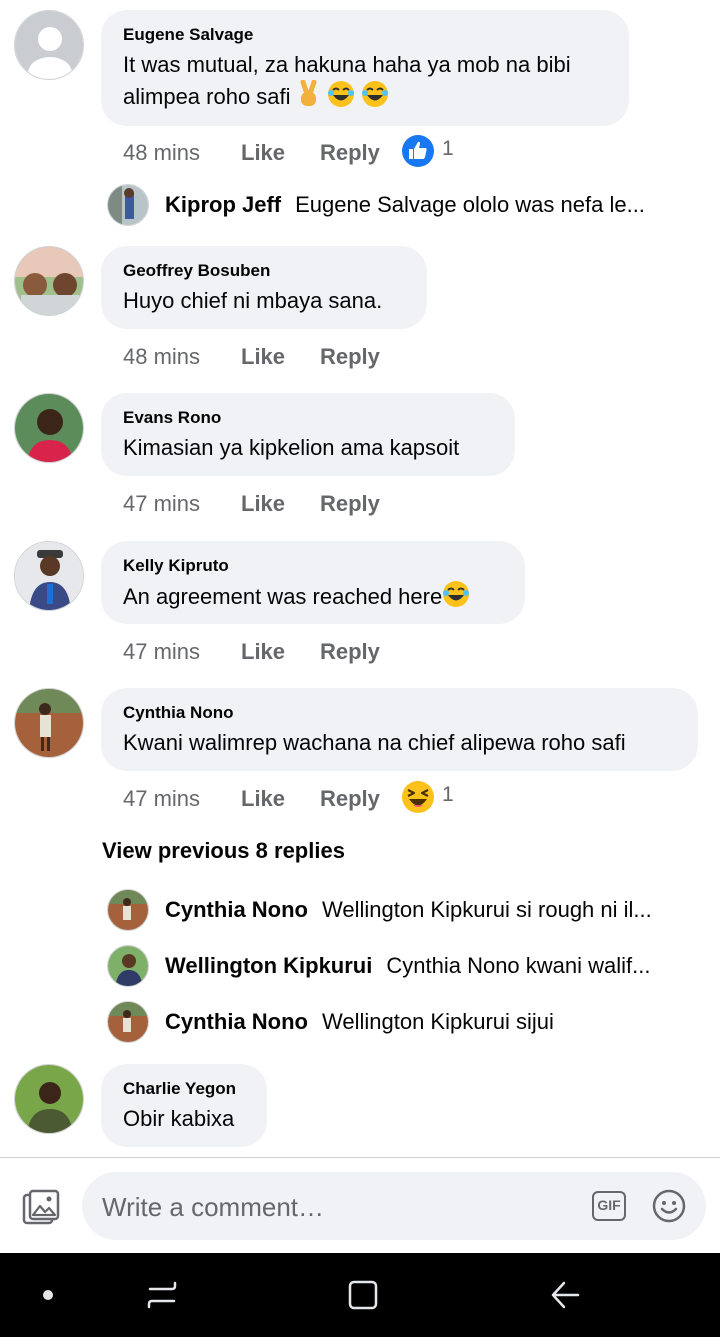 This screenshot has width=720, height=1337. I want to click on back-icon, so click(565, 1295).